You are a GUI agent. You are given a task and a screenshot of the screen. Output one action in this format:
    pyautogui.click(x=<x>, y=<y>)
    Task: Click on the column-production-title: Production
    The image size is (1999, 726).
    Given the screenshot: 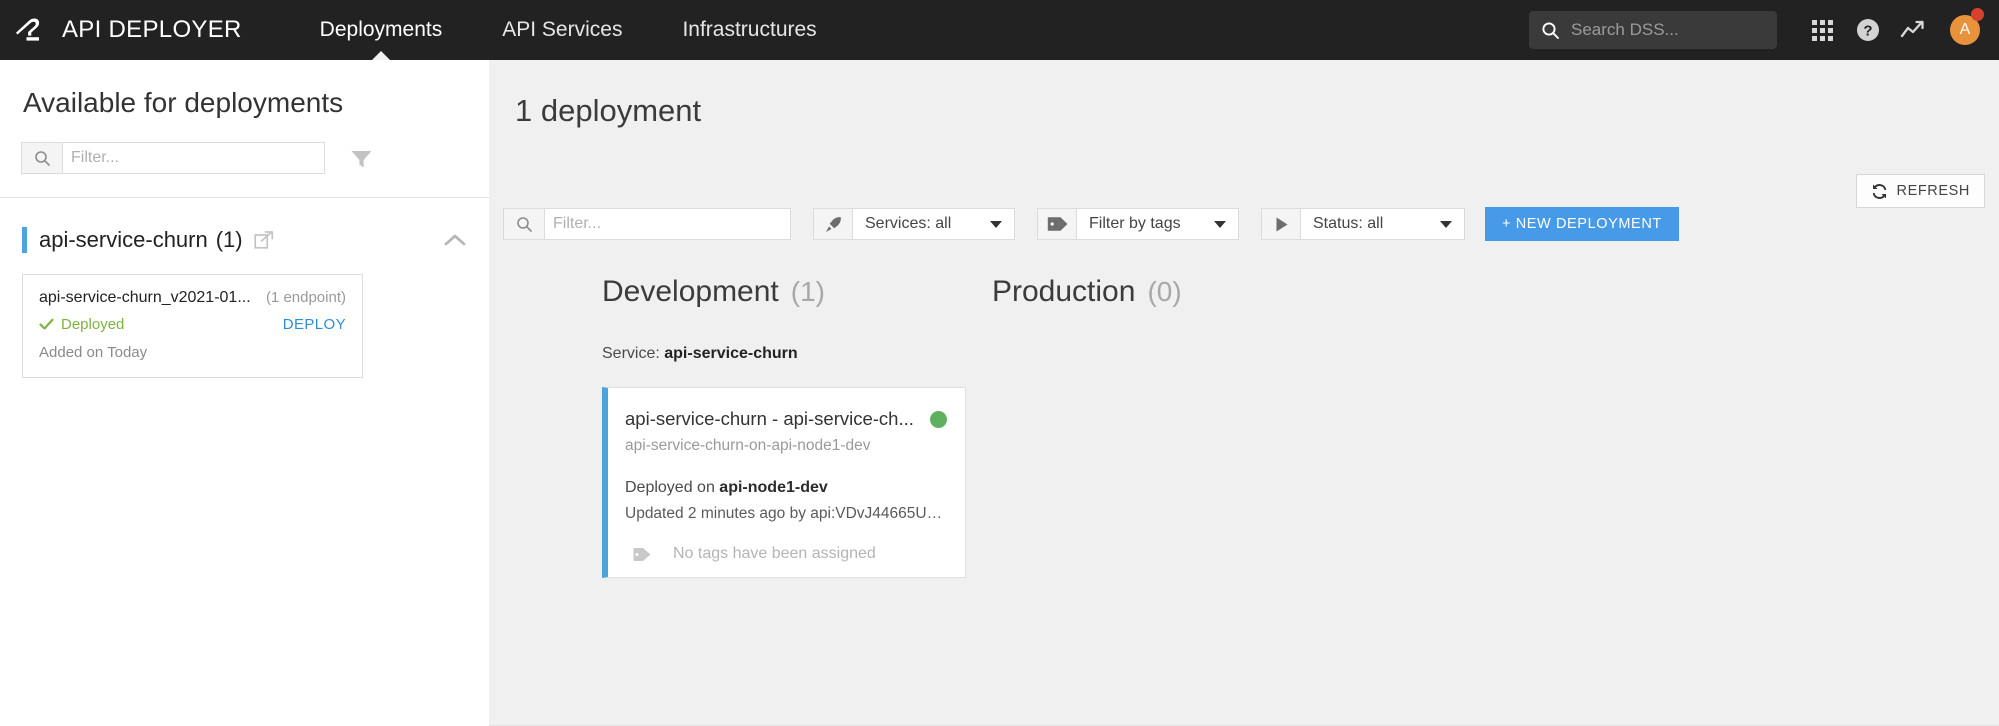 What is the action you would take?
    pyautogui.click(x=1064, y=291)
    